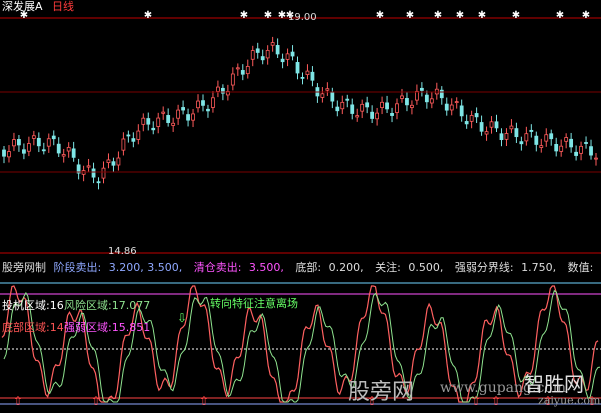 The image size is (601, 413). I want to click on param-3: 底部: 0.200,, so click(329, 267).